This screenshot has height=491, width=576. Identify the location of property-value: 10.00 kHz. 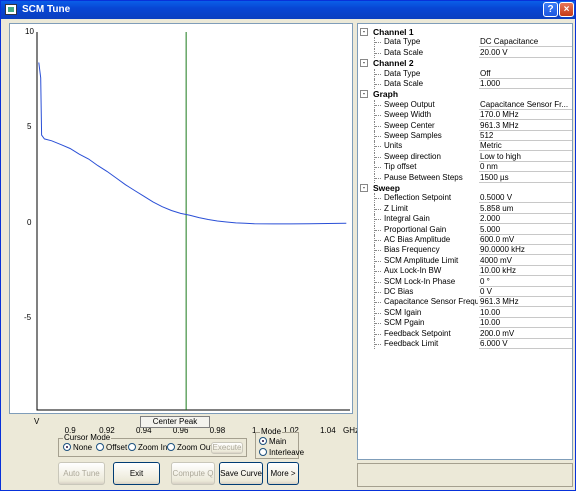
(525, 271).